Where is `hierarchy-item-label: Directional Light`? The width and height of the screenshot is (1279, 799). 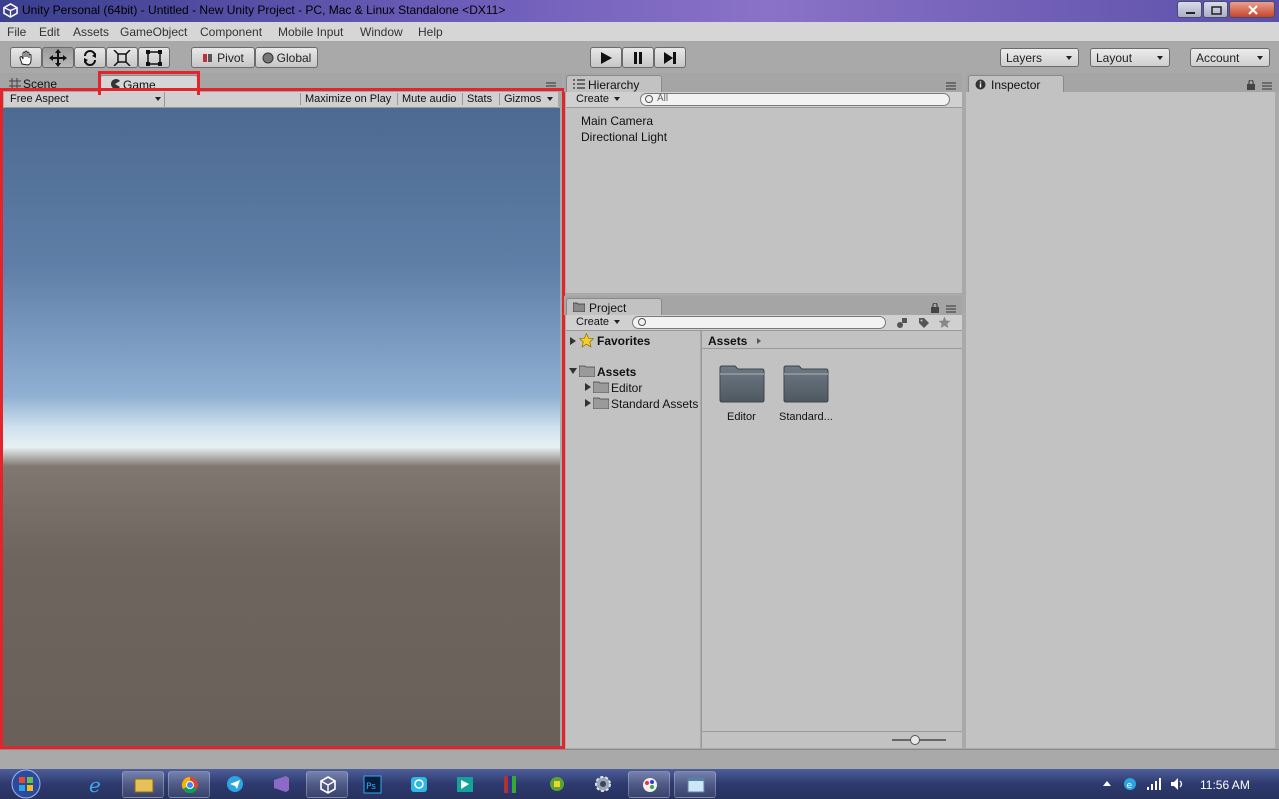 hierarchy-item-label: Directional Light is located at coordinates (624, 137).